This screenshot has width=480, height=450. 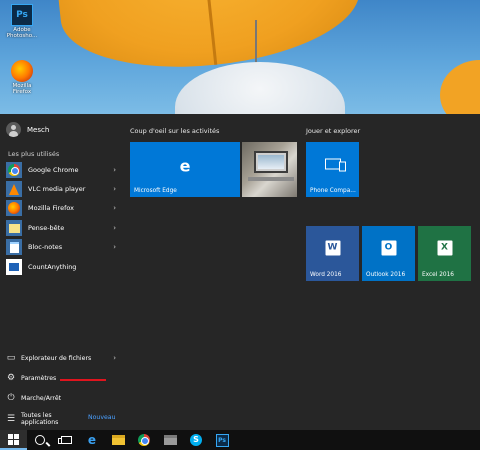 What do you see at coordinates (260, 88) in the screenshot?
I see `wallpaper-umbrella-white` at bounding box center [260, 88].